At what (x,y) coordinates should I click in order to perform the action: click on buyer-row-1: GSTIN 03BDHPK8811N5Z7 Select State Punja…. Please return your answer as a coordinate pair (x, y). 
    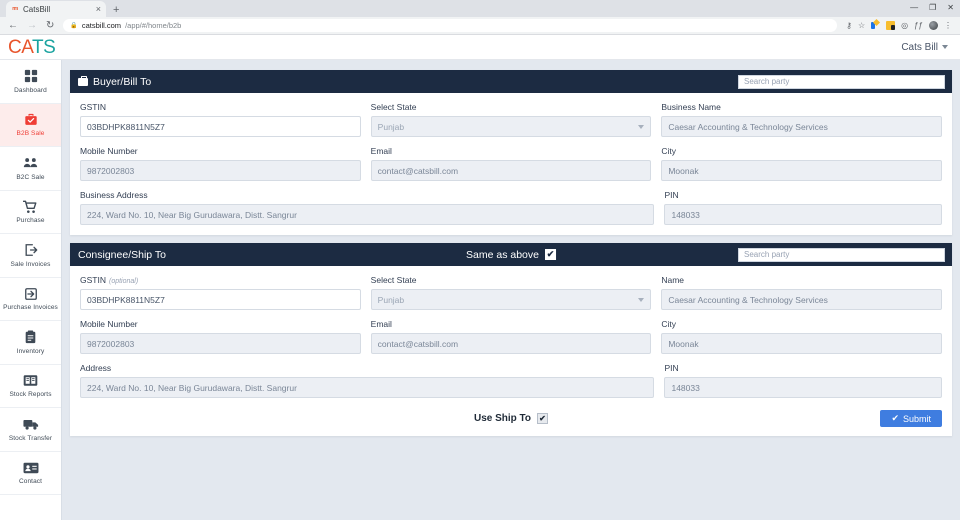
    Looking at the image, I should click on (511, 119).